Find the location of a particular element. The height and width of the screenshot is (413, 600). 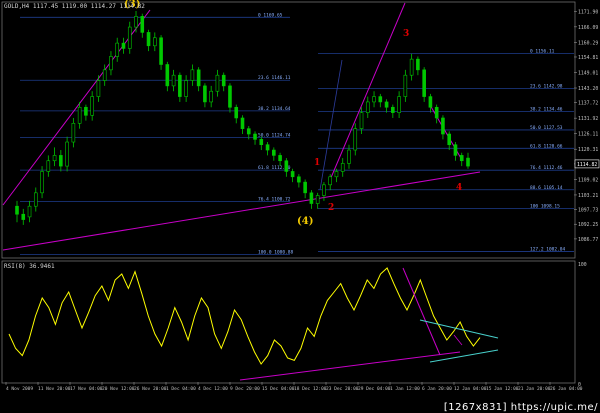

wave-label-3: 2 is located at coordinates (331, 208).